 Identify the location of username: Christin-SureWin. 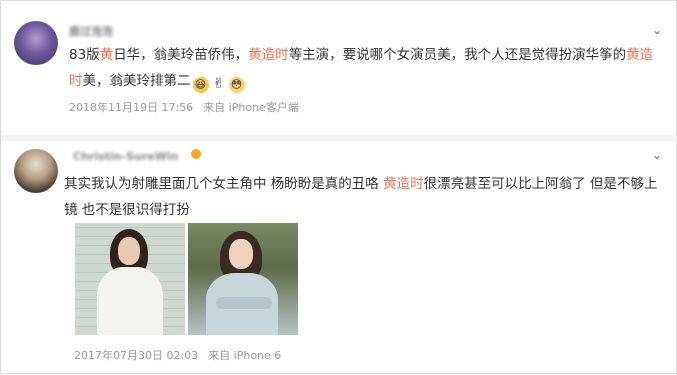
(125, 156).